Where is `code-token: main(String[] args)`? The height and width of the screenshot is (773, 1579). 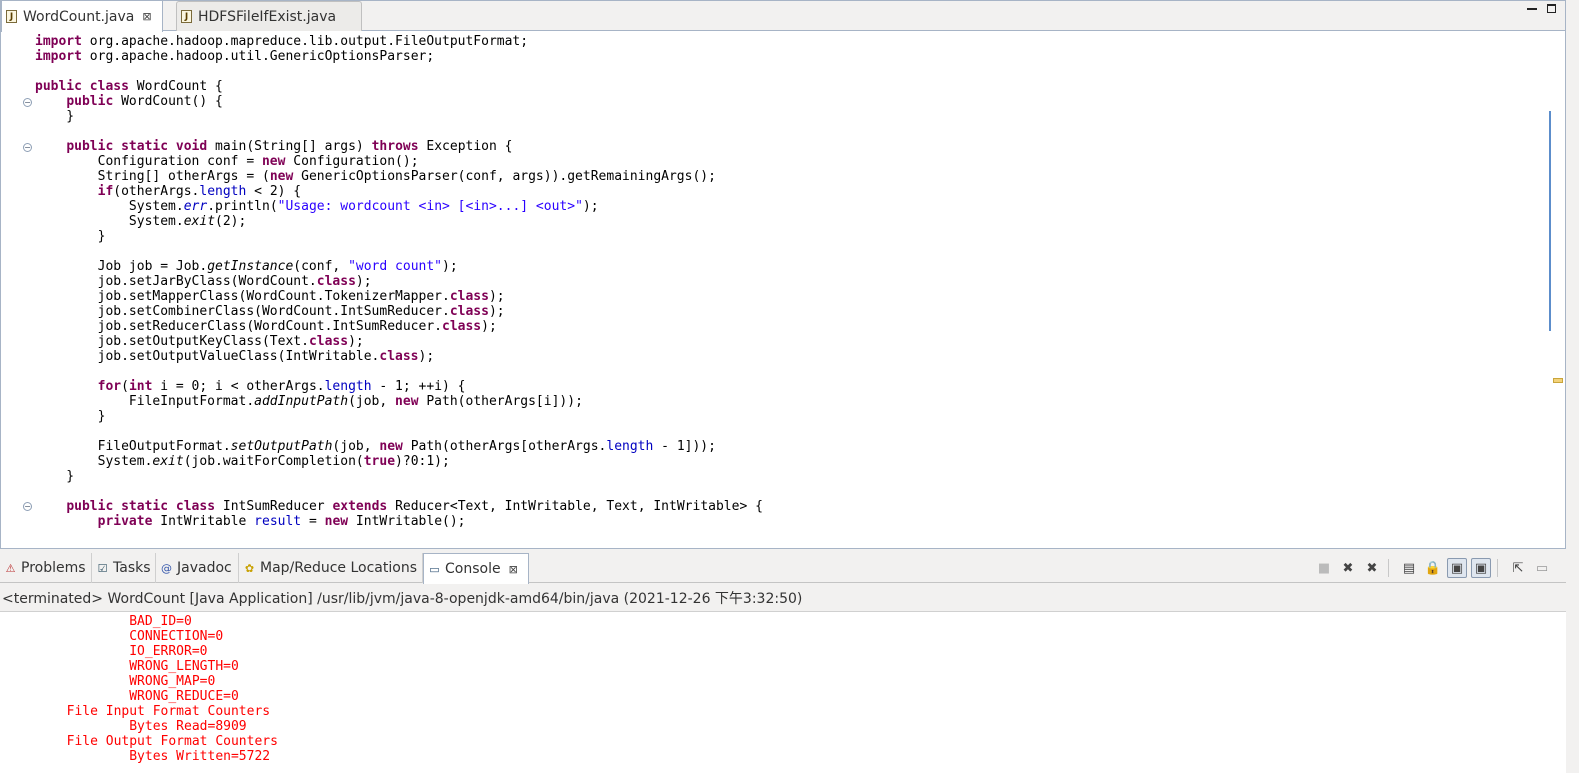
code-token: main(String[] args) is located at coordinates (289, 146).